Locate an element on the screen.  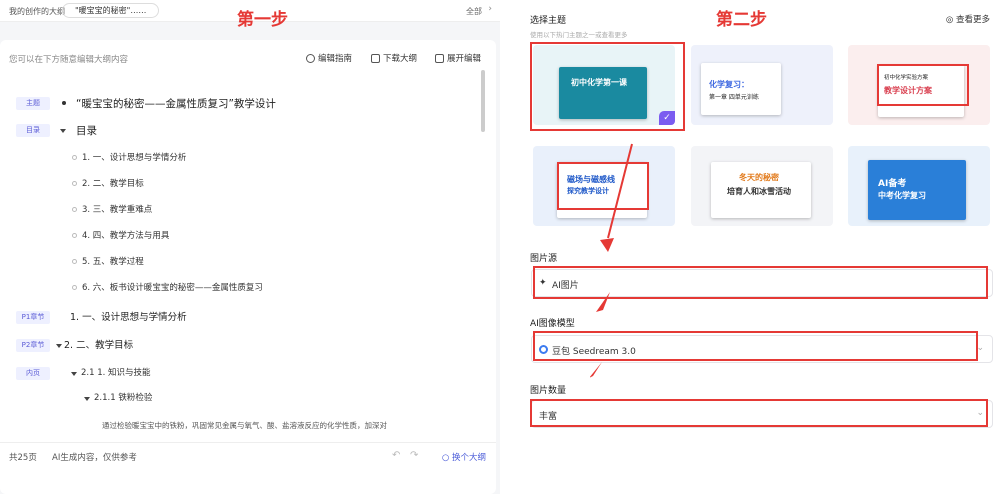
theme-section-title: 选择主题 is located at coordinates (548, 21).